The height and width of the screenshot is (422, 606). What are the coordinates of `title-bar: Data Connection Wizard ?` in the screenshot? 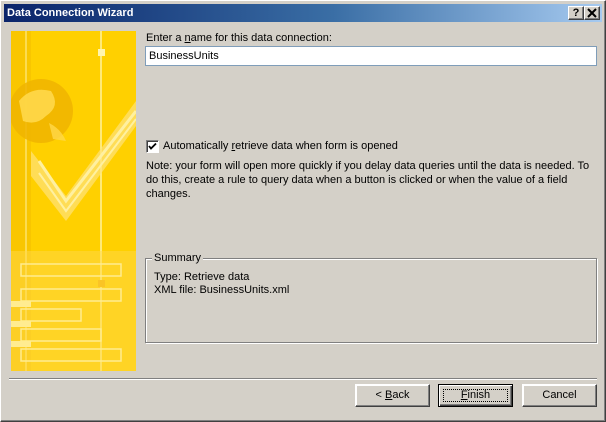 It's located at (303, 13).